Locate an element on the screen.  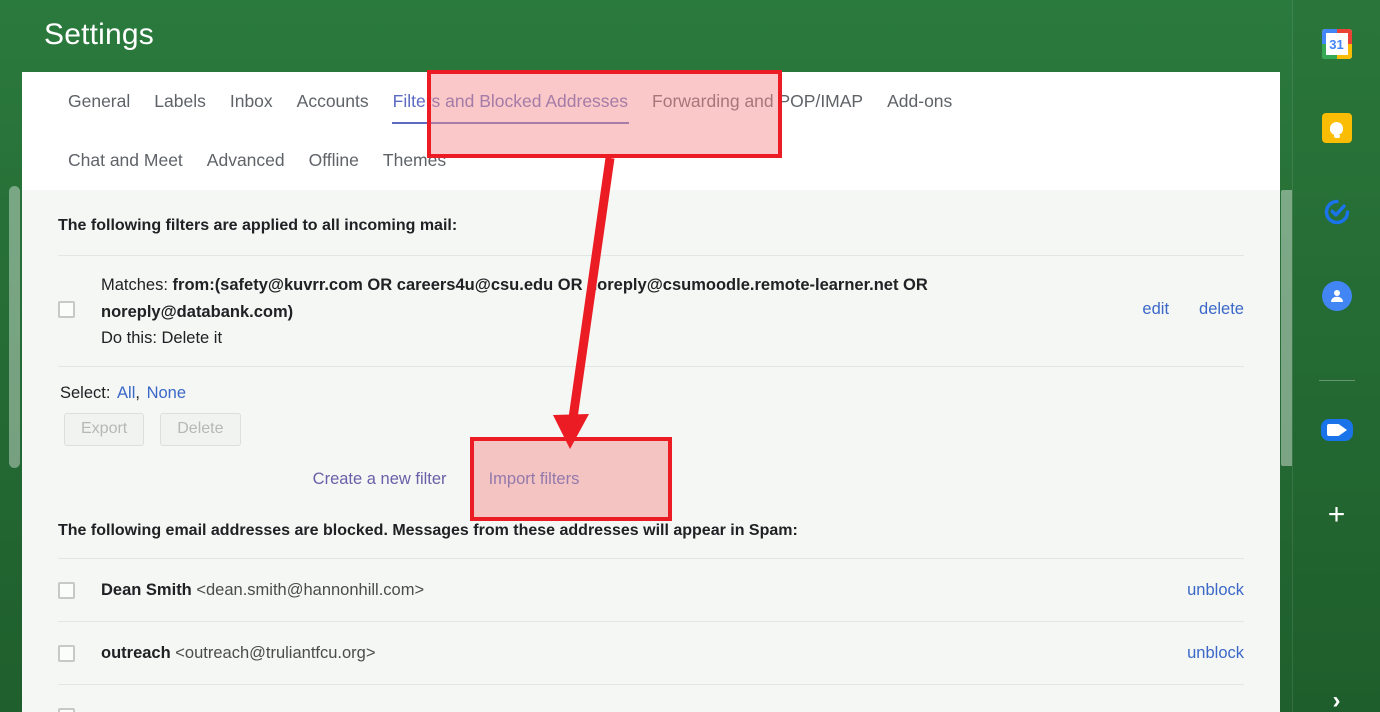
tab-offline: Offline is located at coordinates (334, 160).